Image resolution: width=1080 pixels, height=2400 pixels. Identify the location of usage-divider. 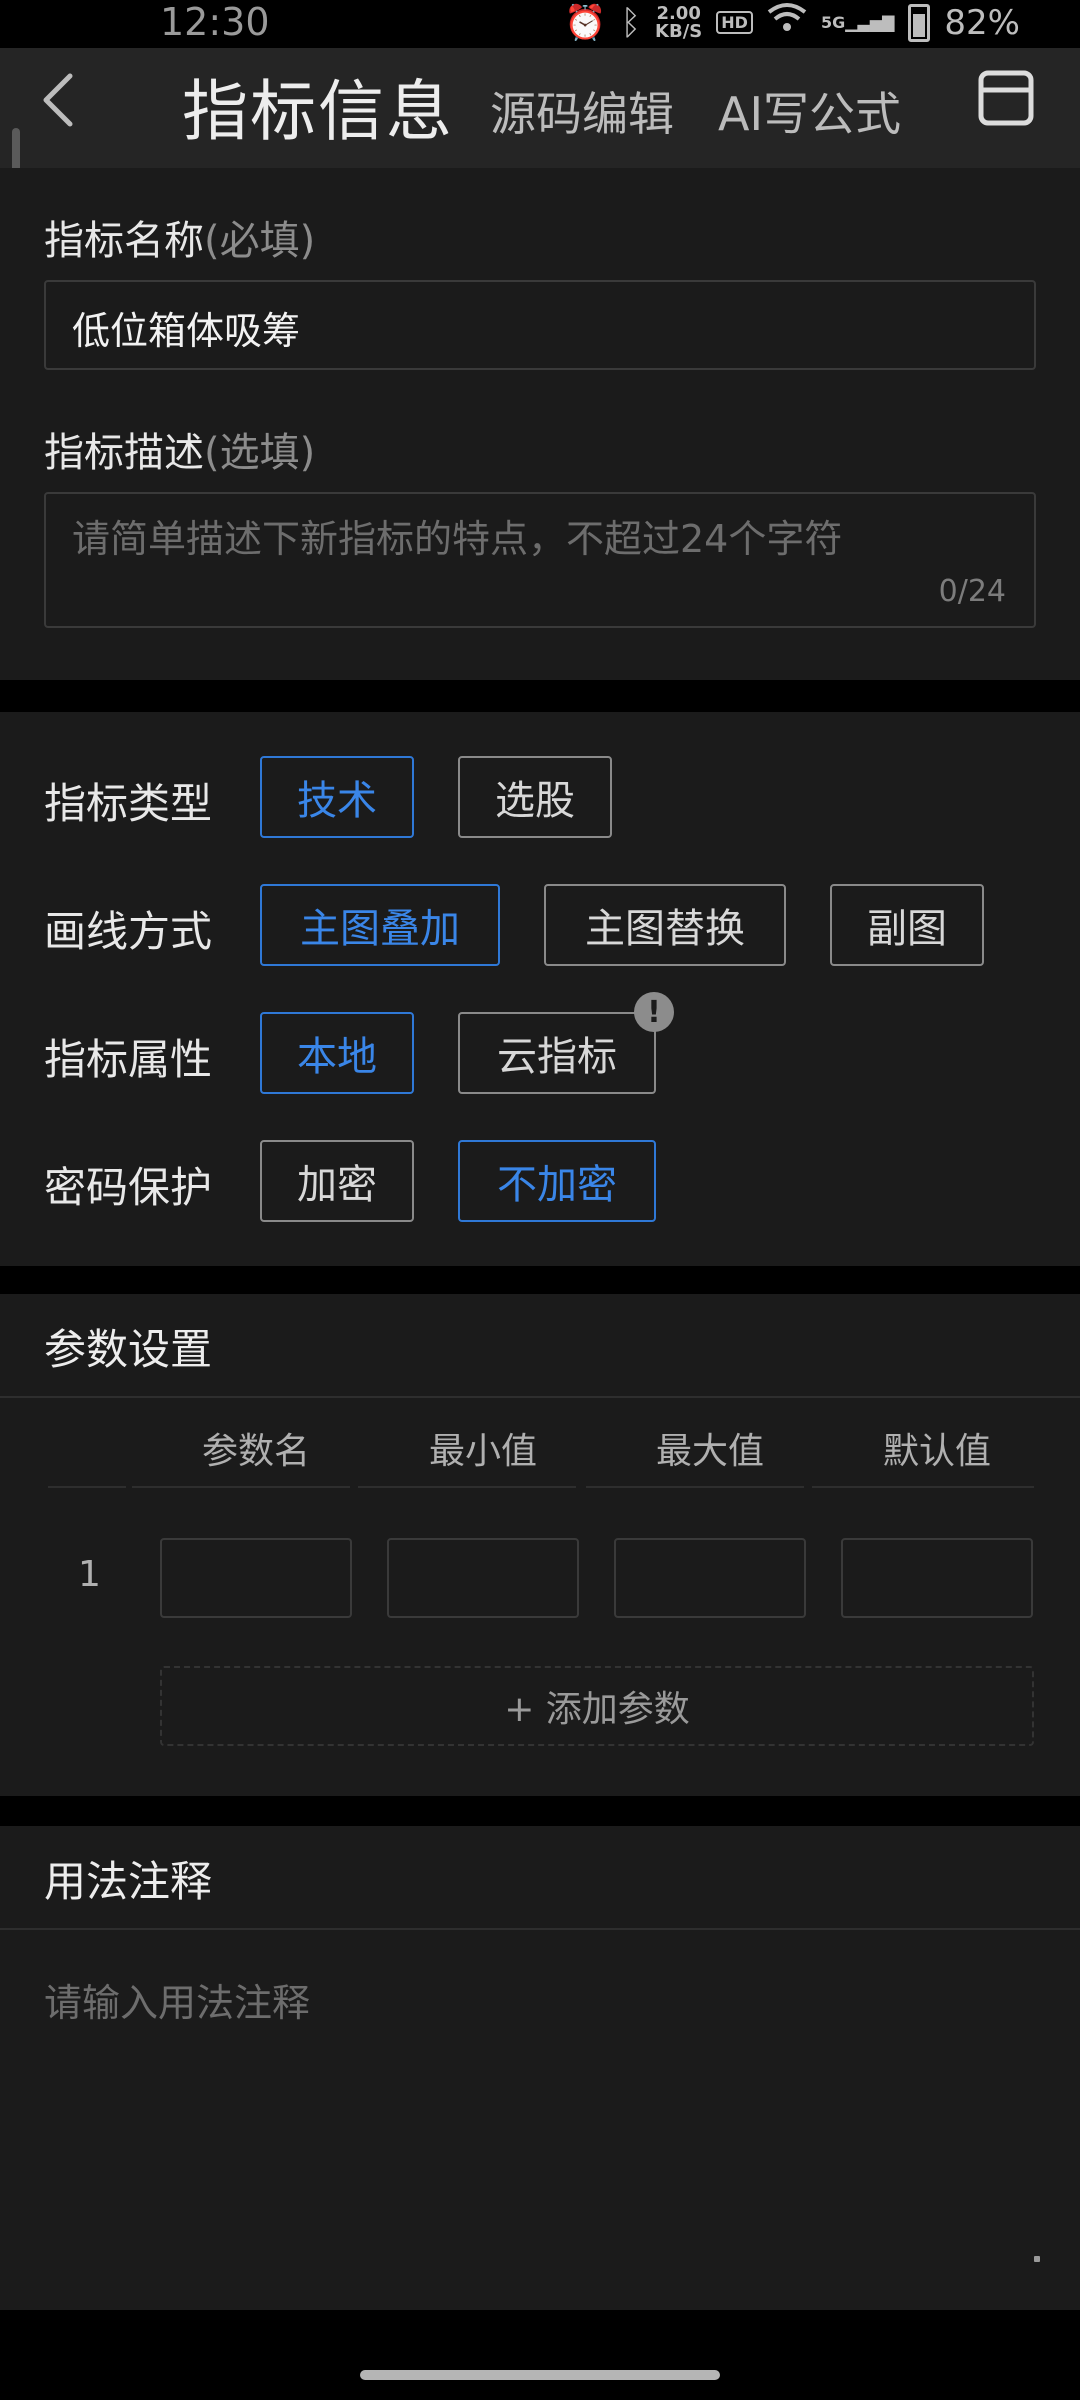
(540, 1929).